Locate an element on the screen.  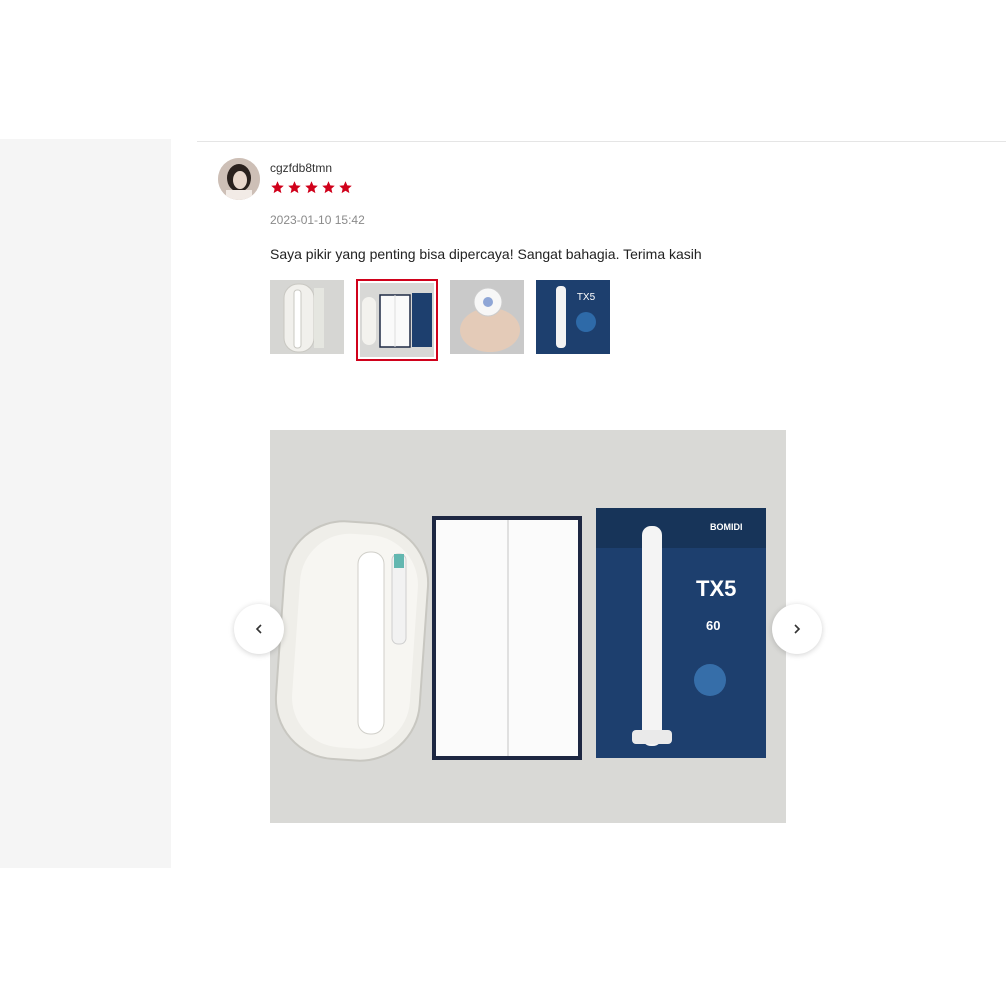
box-model-label: TX5 is located at coordinates (716, 588).